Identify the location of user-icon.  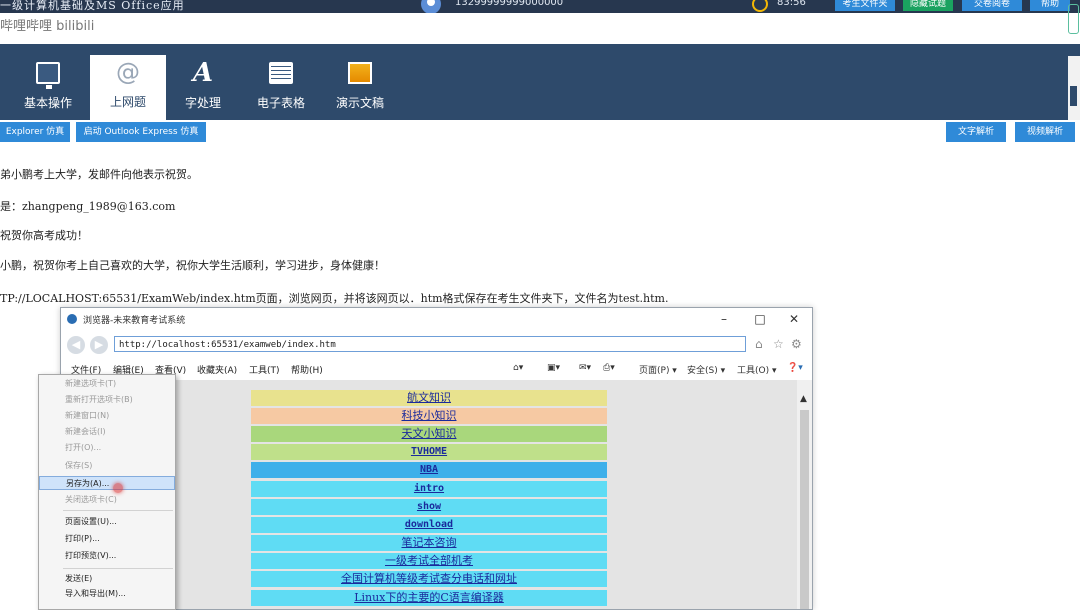
(431, 7).